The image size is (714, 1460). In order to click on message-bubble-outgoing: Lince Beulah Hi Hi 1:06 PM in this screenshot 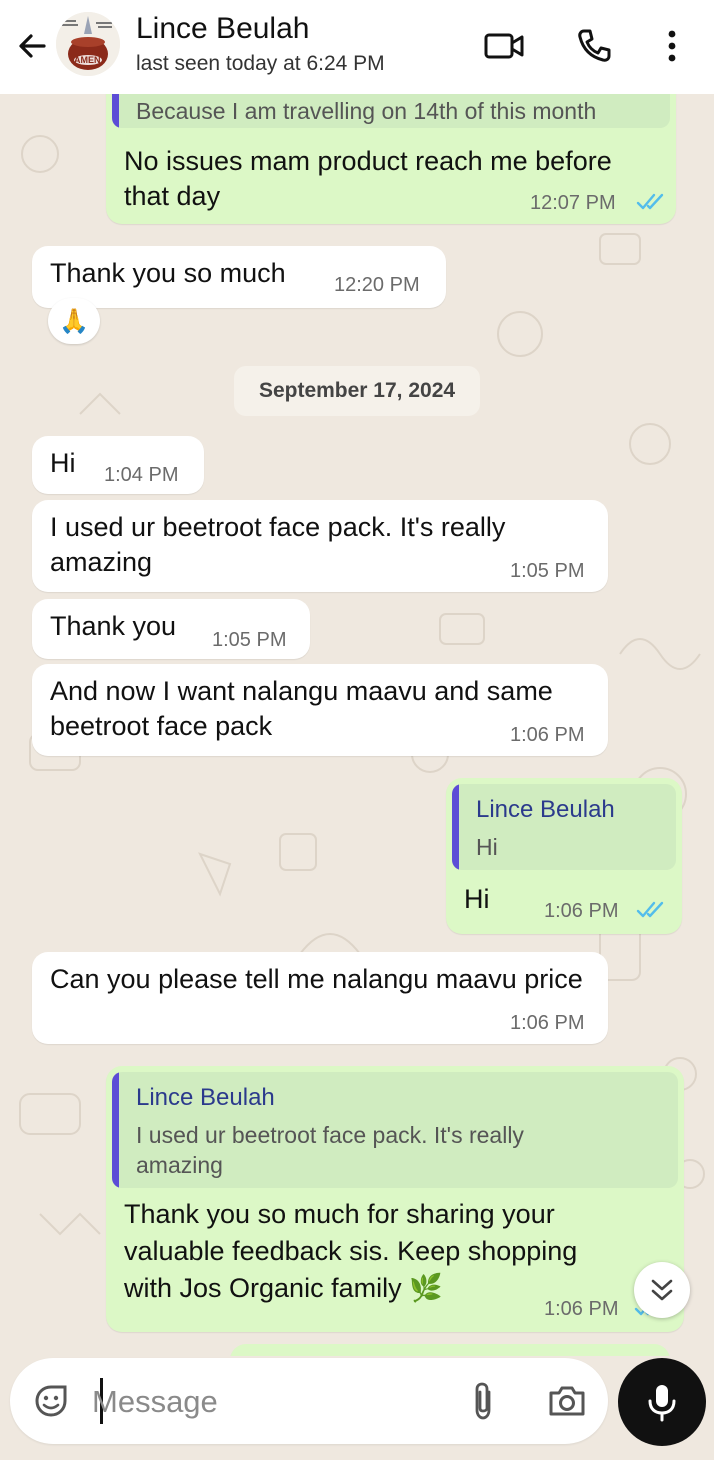, I will do `click(564, 856)`.